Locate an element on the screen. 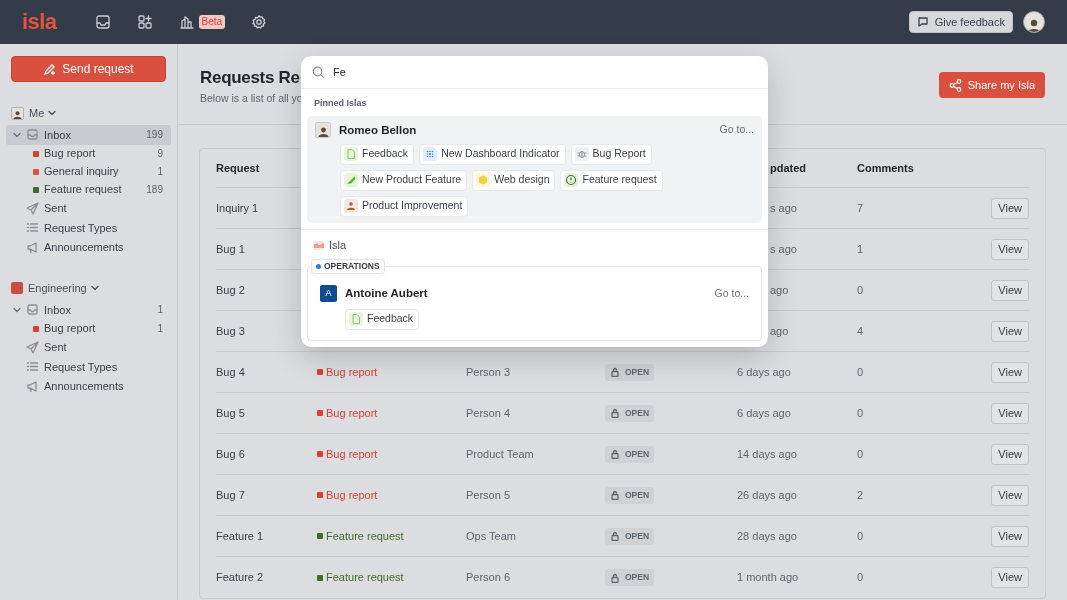 The height and width of the screenshot is (600, 1067). form-chip: Product Improvement is located at coordinates (404, 206).